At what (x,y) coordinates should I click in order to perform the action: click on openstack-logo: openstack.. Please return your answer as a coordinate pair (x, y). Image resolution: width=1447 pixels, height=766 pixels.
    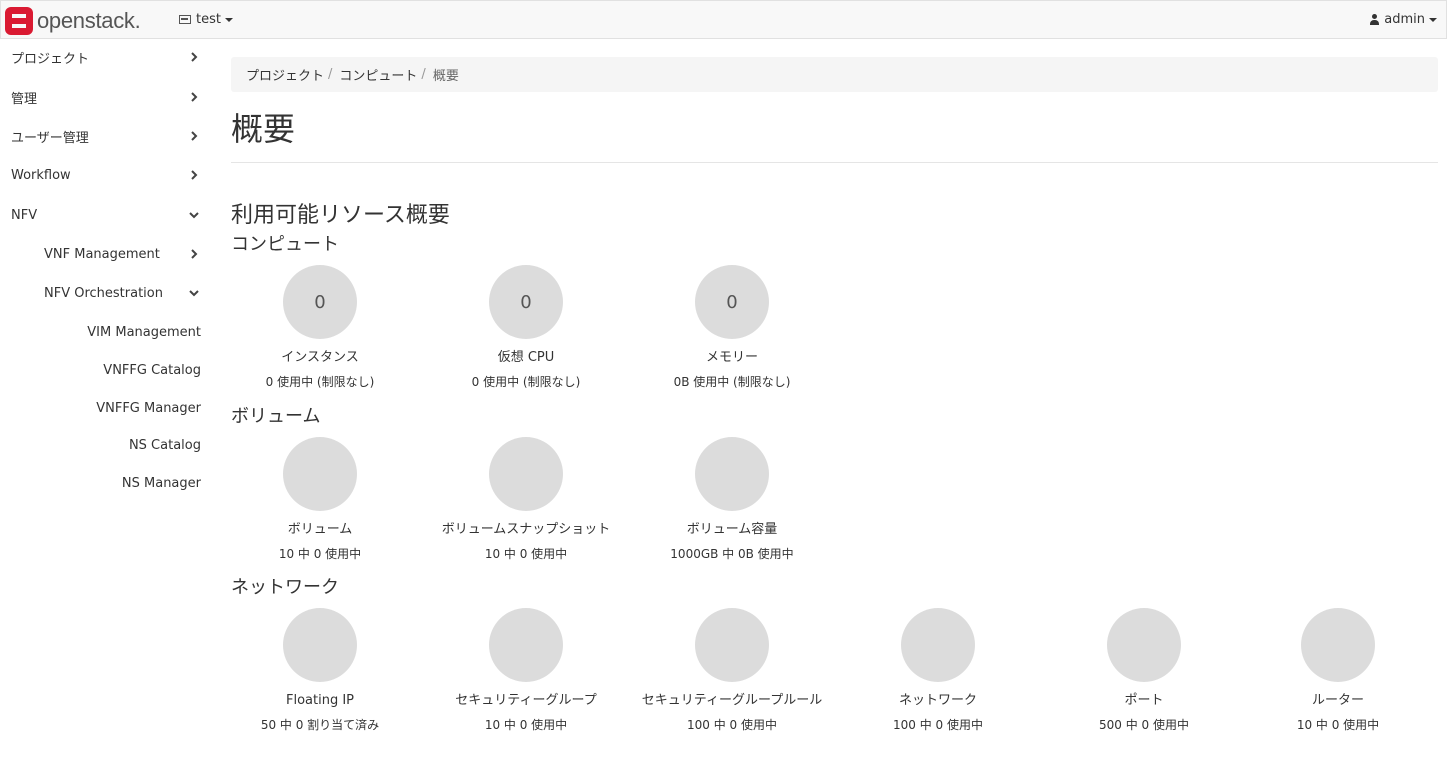
    Looking at the image, I should click on (73, 20).